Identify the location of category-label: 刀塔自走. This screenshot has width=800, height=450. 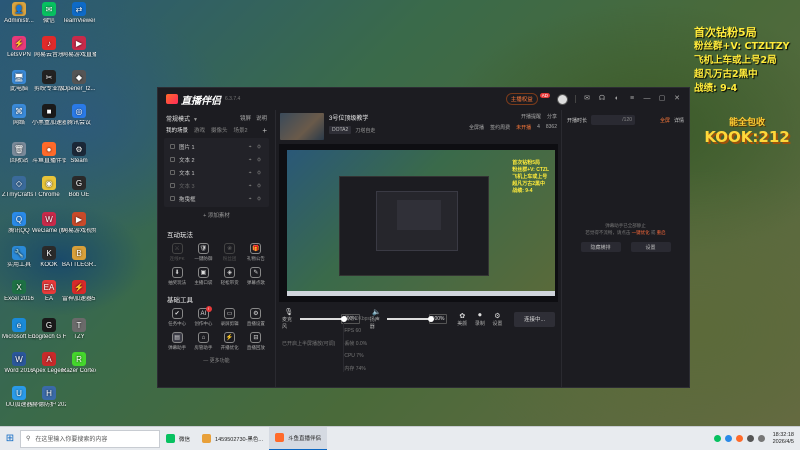
(365, 130).